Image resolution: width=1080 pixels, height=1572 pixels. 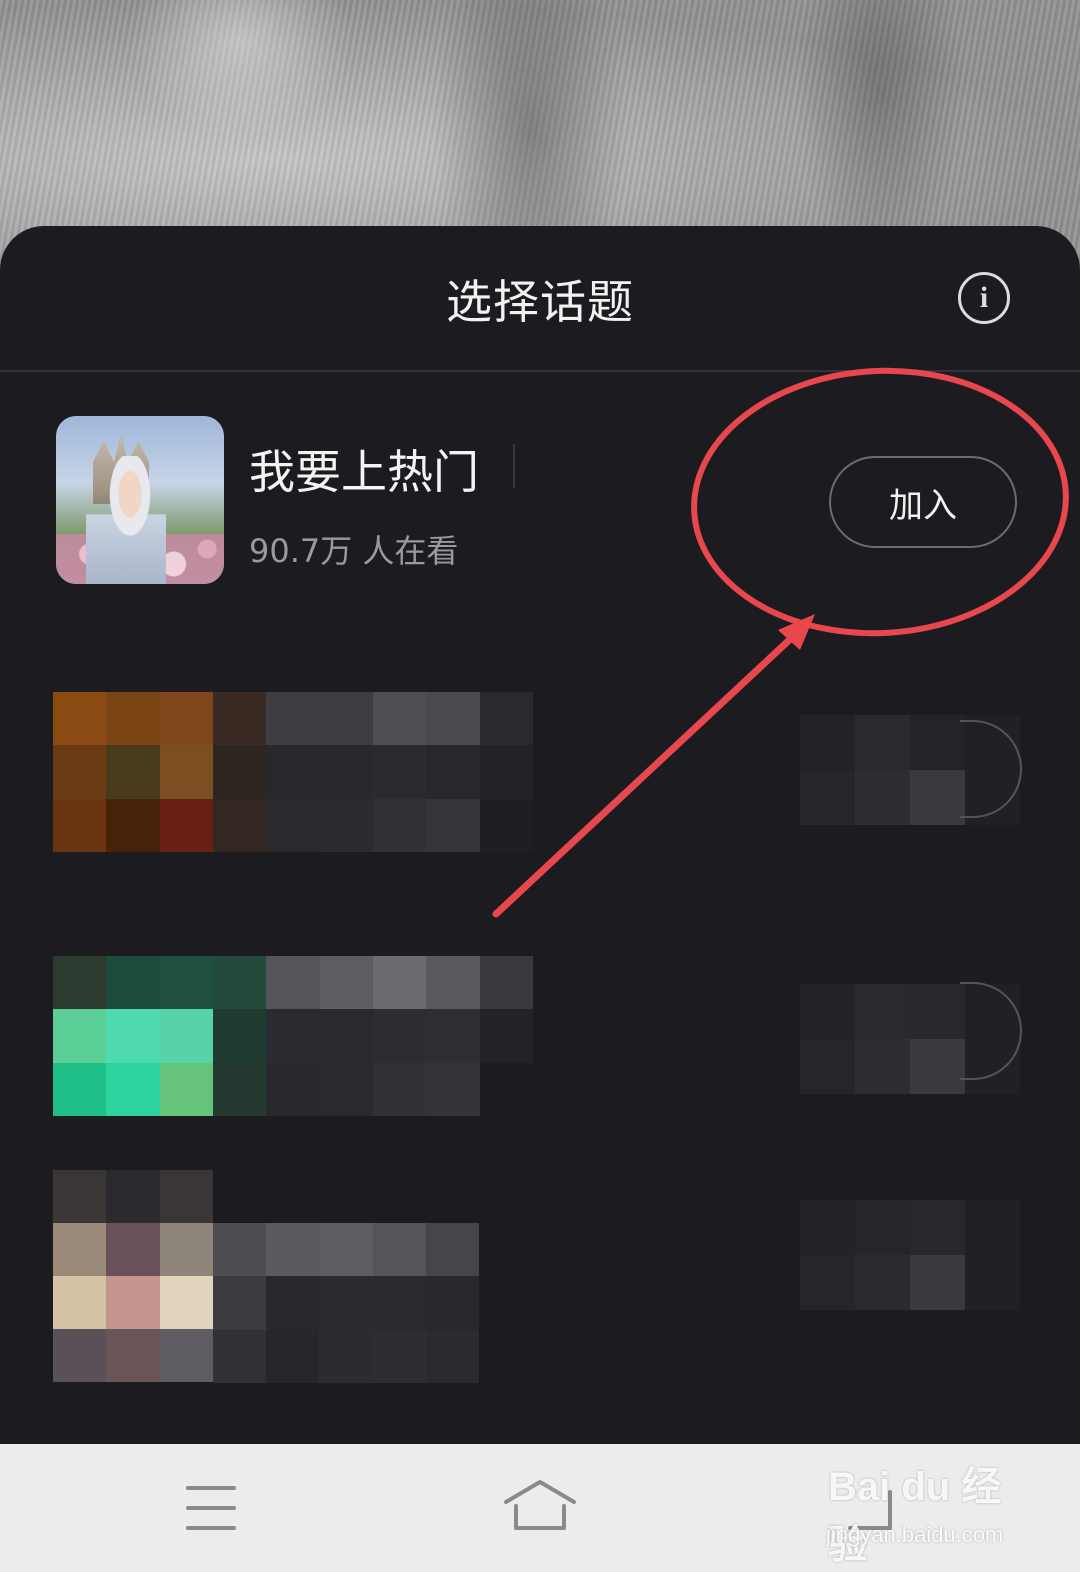 What do you see at coordinates (915, 1534) in the screenshot?
I see `watermark-url: jingyan.baidu.com` at bounding box center [915, 1534].